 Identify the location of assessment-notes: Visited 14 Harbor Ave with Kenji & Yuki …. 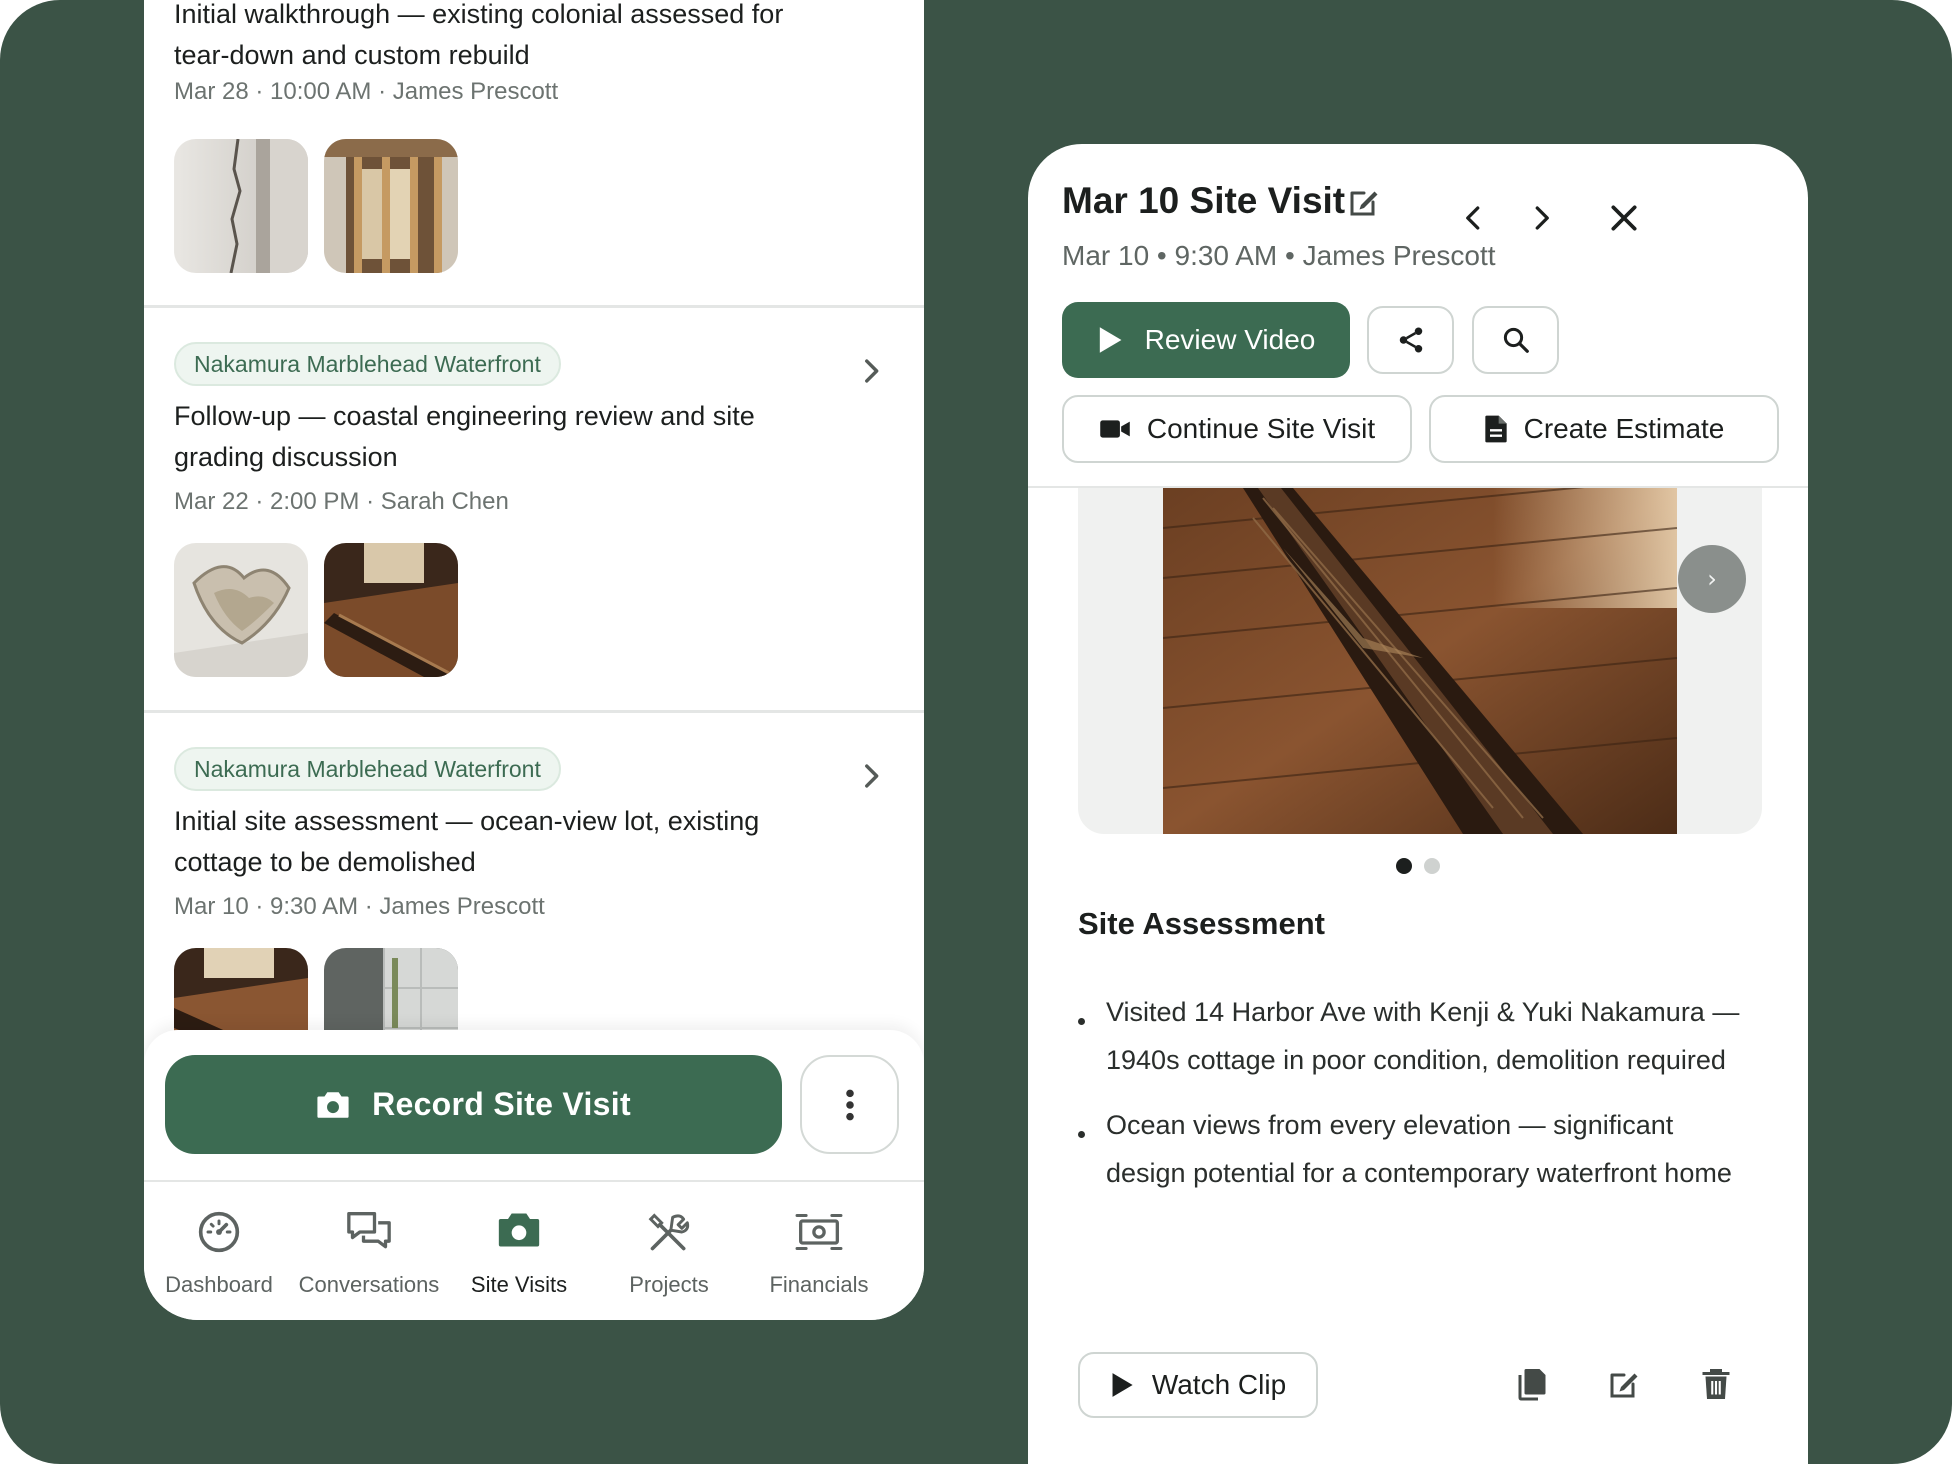
(1418, 1101).